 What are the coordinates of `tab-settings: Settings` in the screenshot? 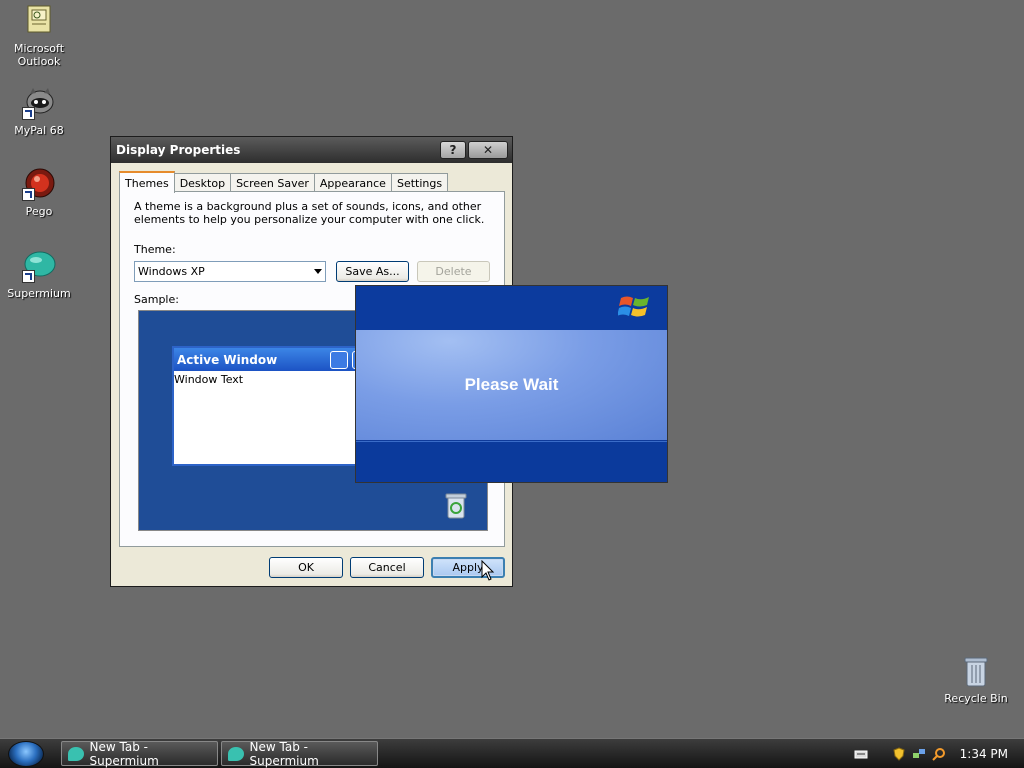 It's located at (419, 182).